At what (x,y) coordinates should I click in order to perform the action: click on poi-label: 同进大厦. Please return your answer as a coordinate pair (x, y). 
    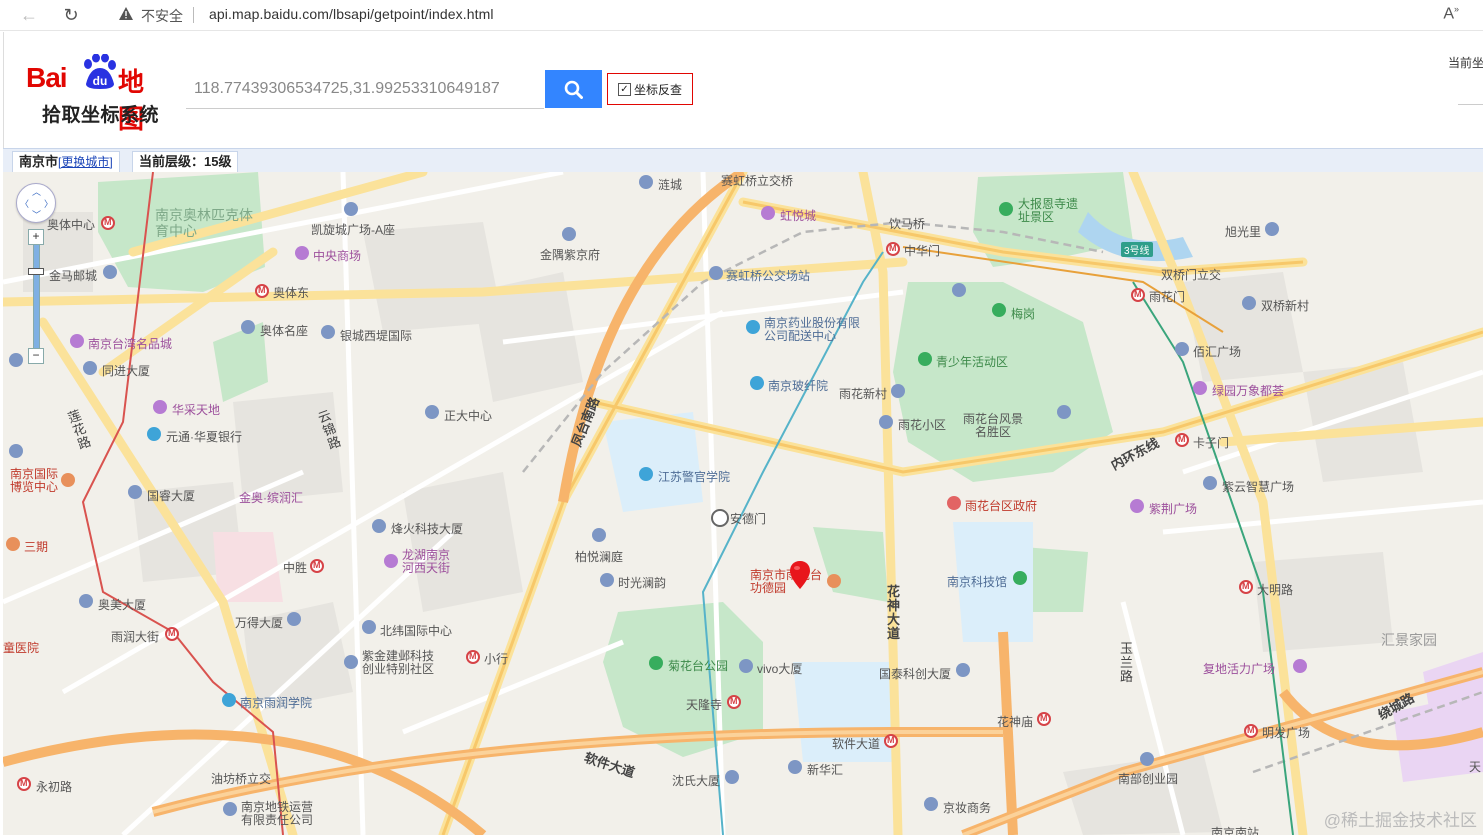
    Looking at the image, I should click on (126, 370).